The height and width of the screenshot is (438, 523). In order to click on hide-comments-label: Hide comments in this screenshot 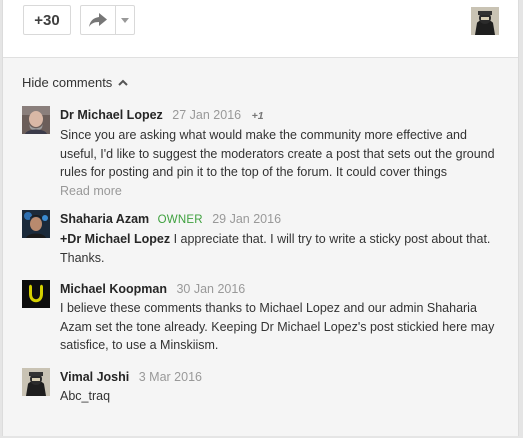, I will do `click(67, 82)`.